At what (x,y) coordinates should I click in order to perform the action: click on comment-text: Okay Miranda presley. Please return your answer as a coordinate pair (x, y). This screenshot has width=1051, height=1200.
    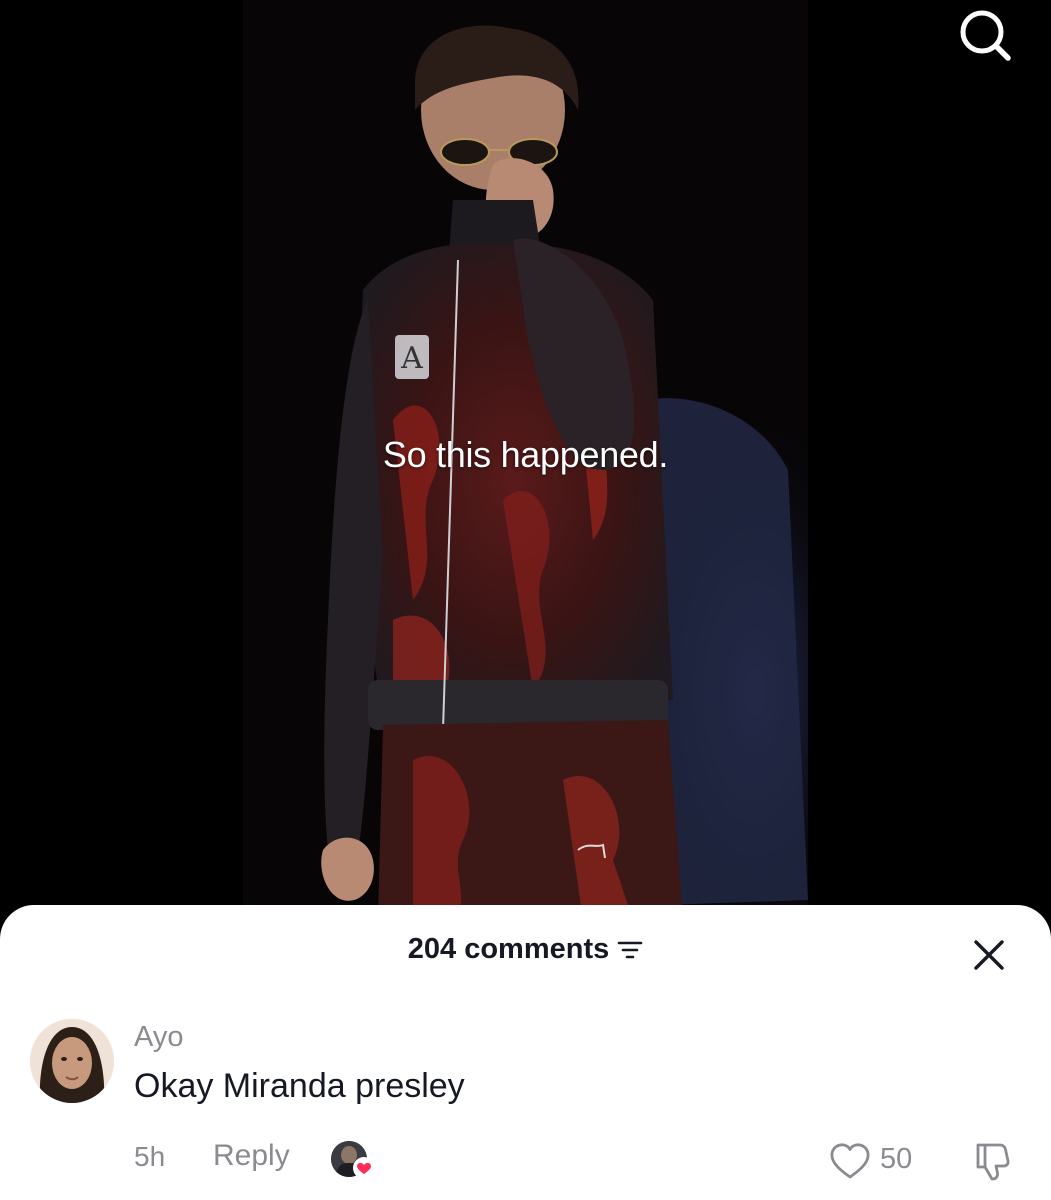
    Looking at the image, I should click on (299, 1086).